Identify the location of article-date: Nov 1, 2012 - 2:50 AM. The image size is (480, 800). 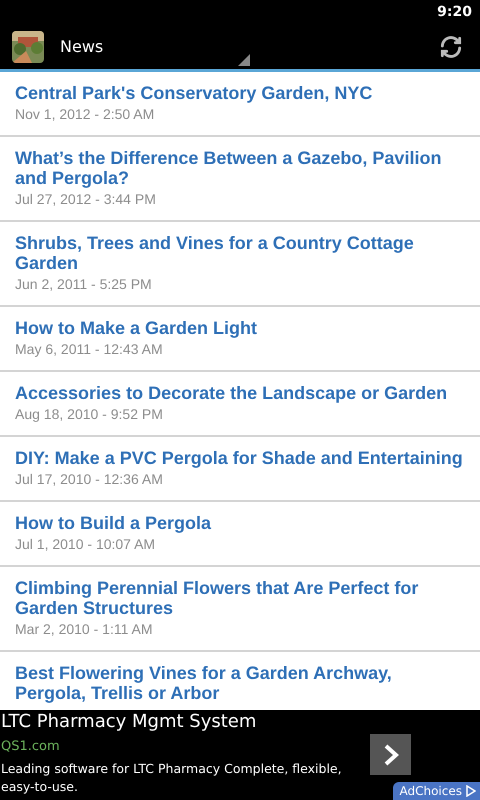
(85, 114).